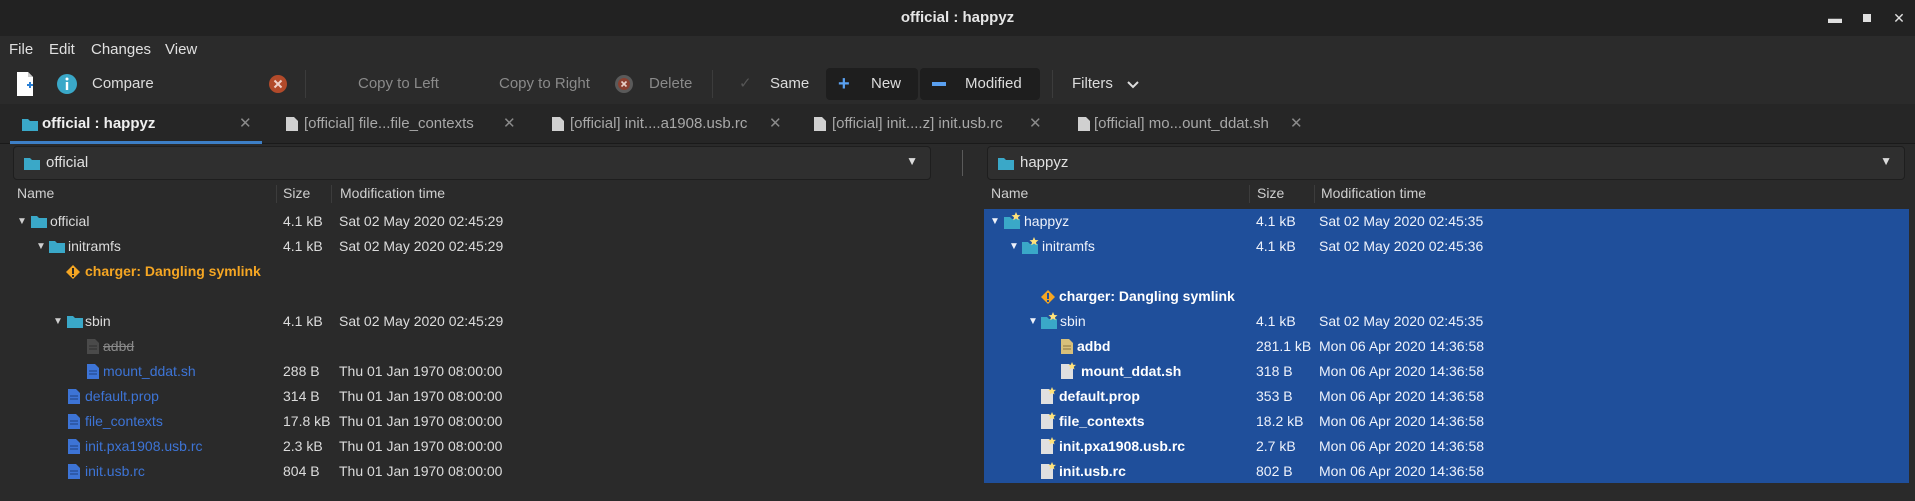  I want to click on maximize-icon, so click(1867, 18).